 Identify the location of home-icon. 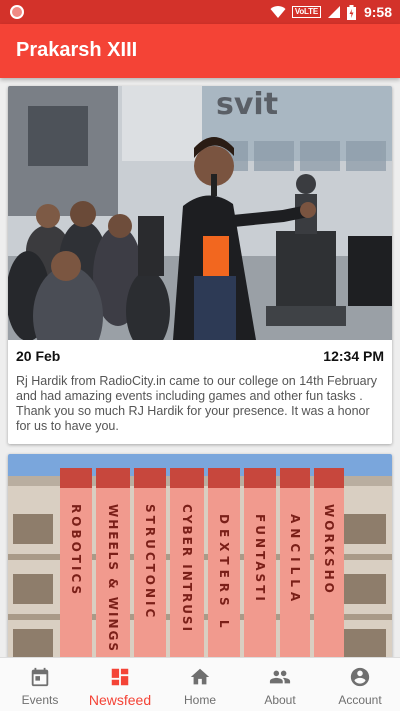
(200, 676).